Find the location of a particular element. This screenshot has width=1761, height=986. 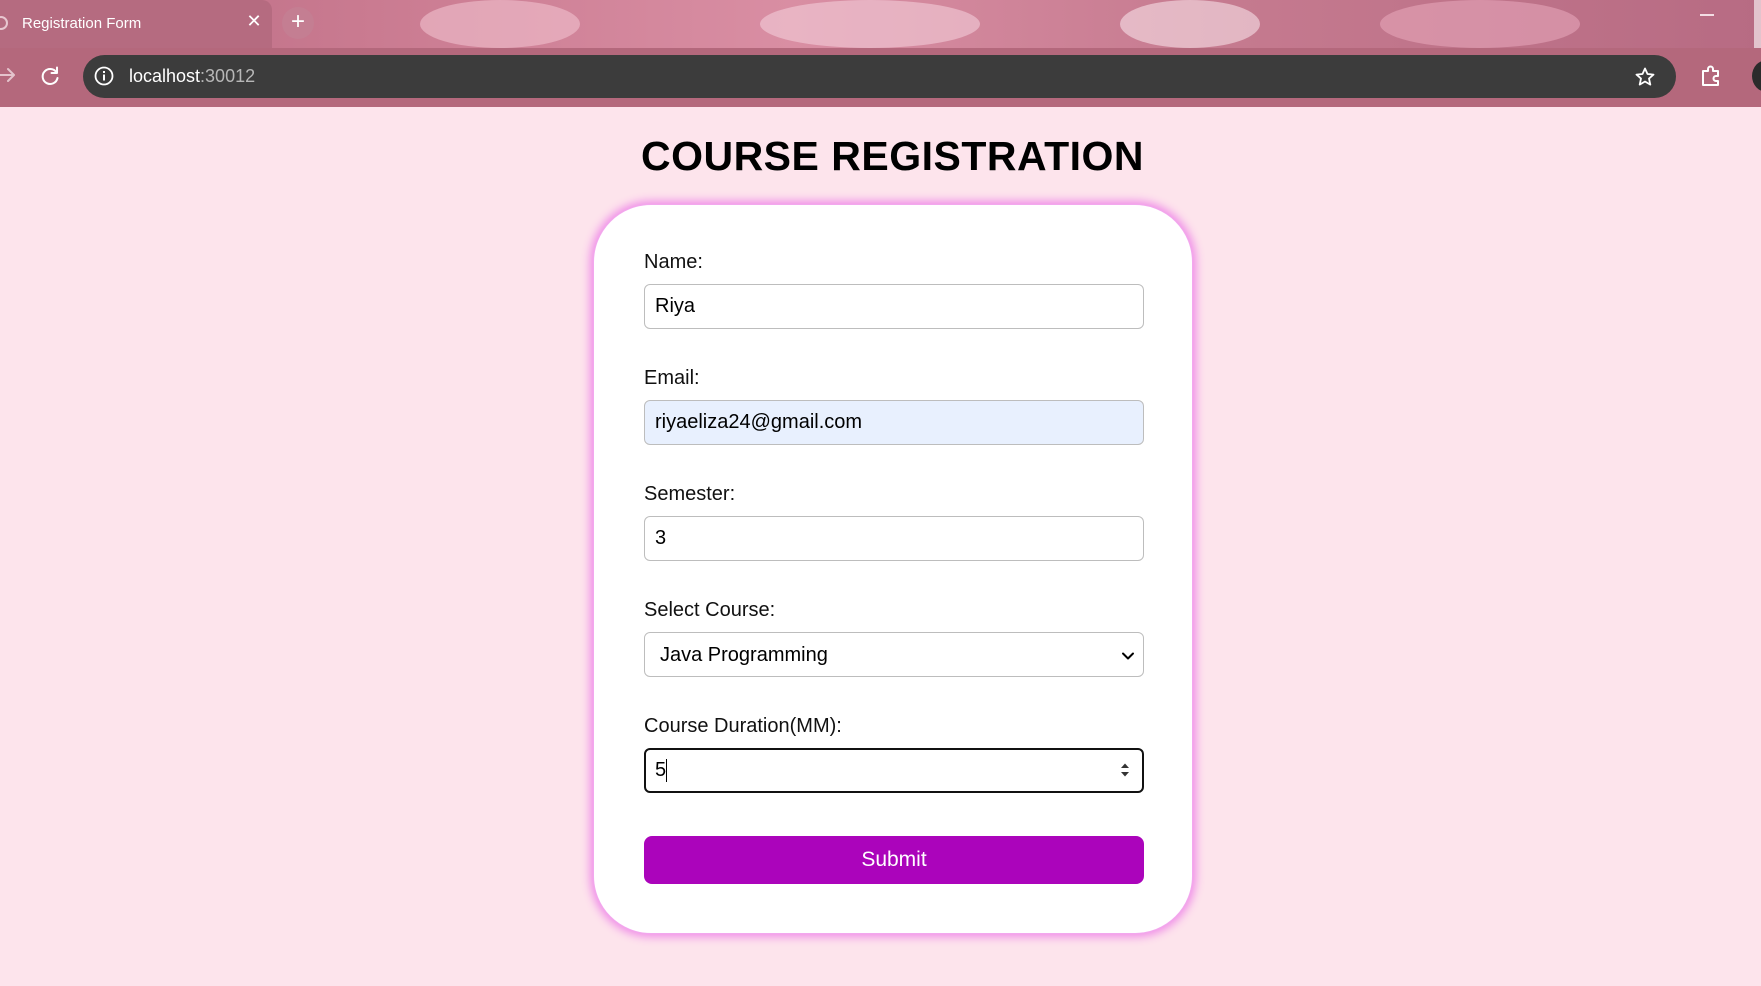

number-spinner-icon is located at coordinates (1125, 770).